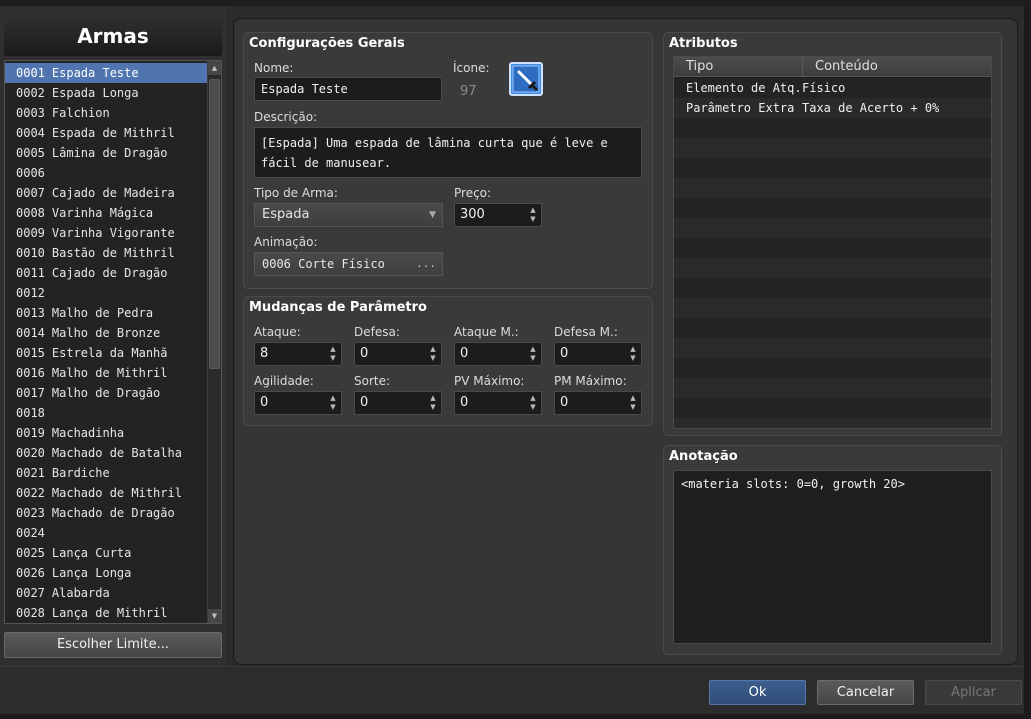 The height and width of the screenshot is (719, 1031). I want to click on scroll-up-icon: ▲, so click(214, 68).